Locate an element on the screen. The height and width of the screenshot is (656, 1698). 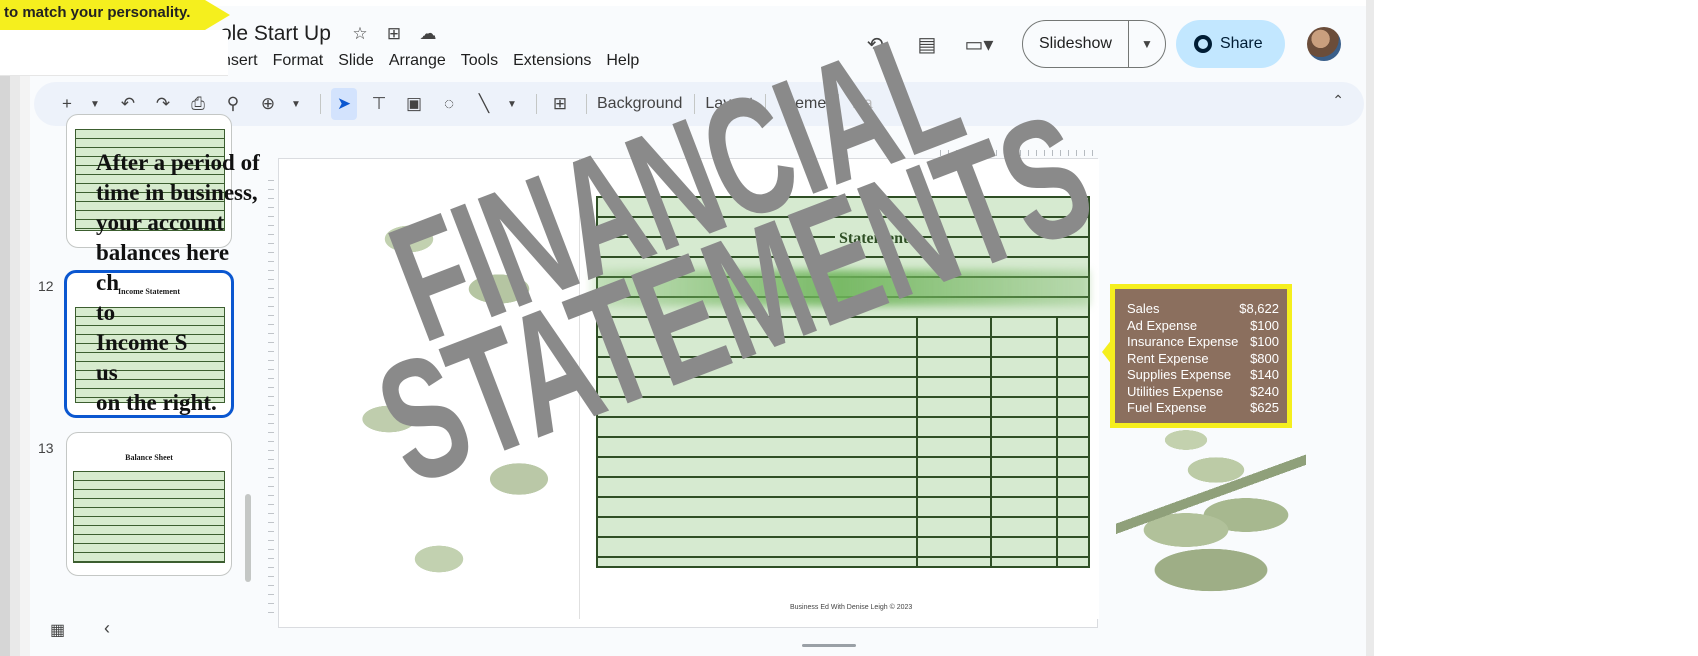
slide-thumbnail-13: Balance Sheet is located at coordinates (149, 504).